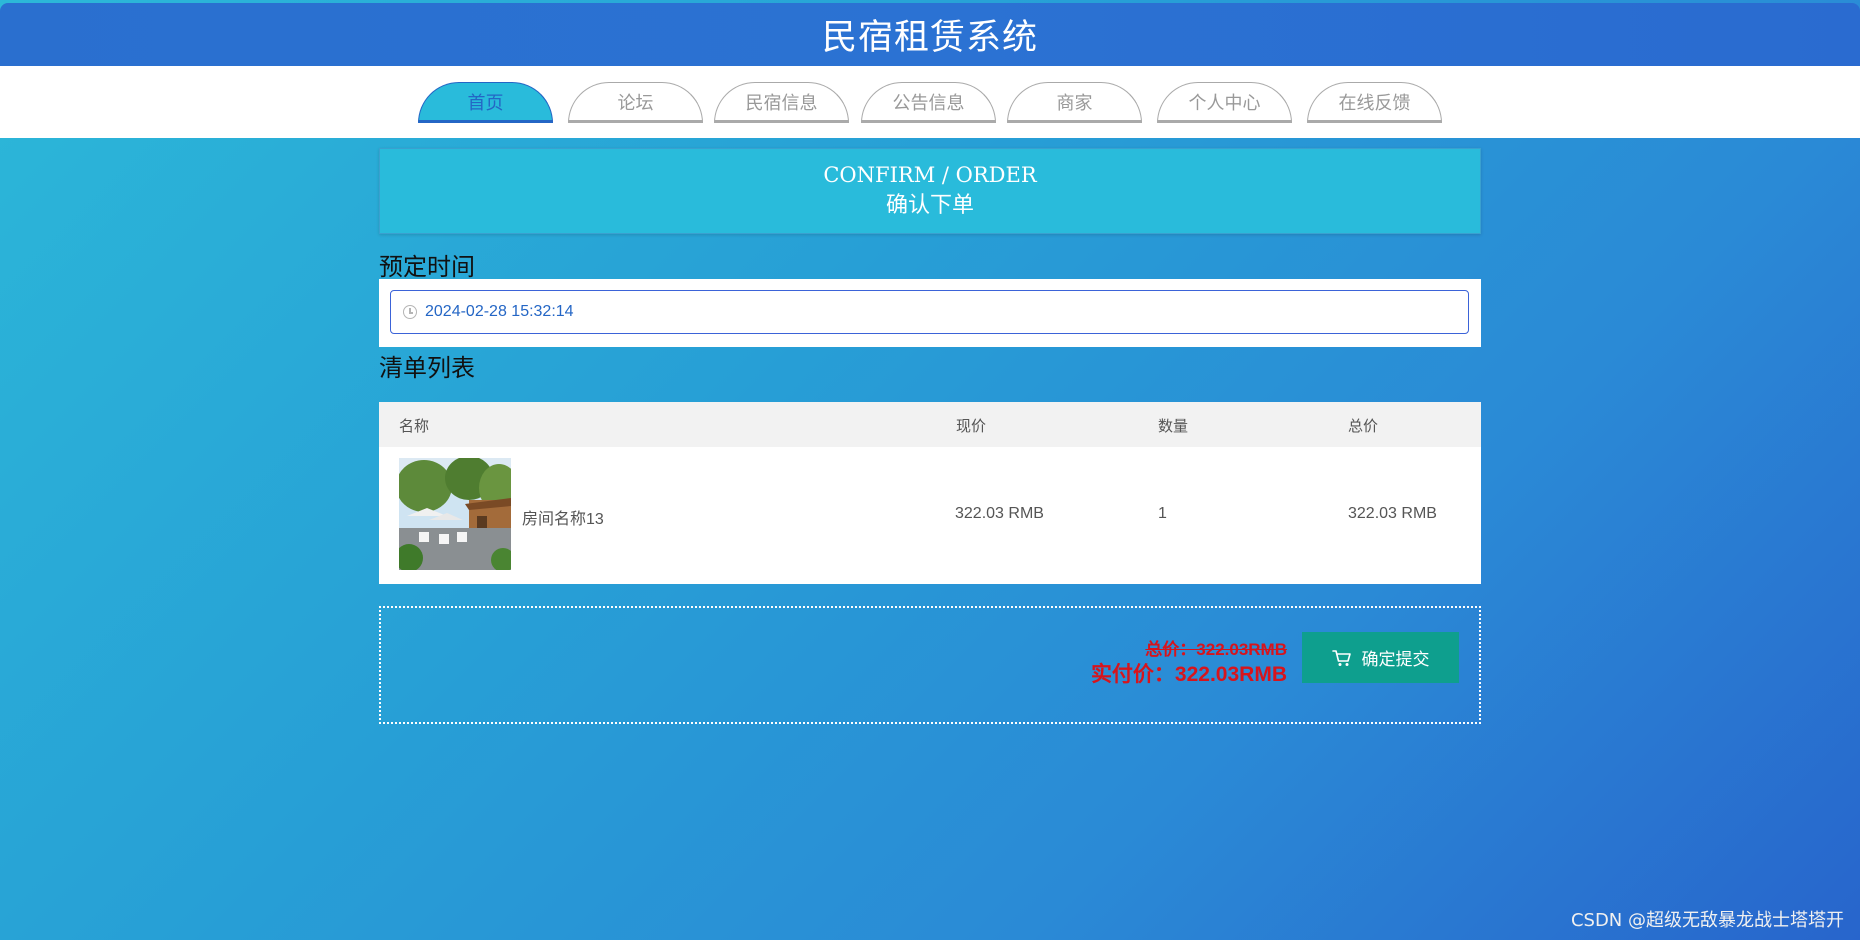 This screenshot has height=940, width=1860. I want to click on main-nav: 首页 论坛 民宿信息 公告信息 商家 个人中心 在线反馈, so click(930, 102).